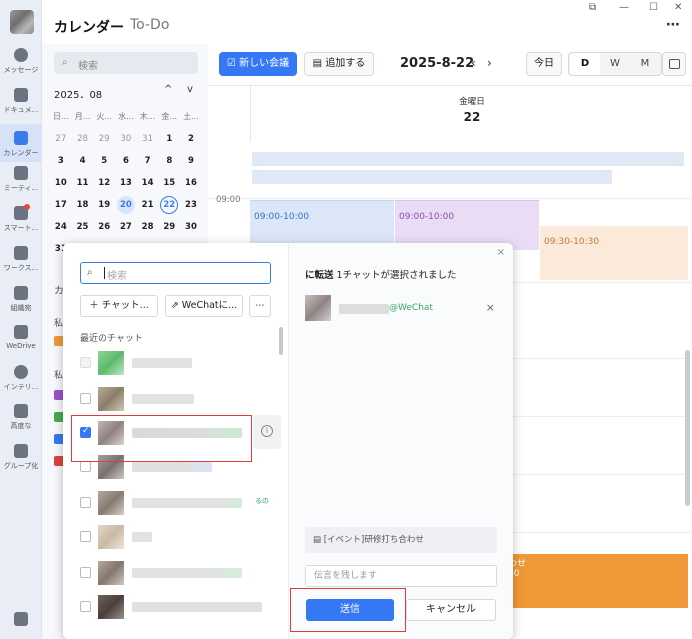 Image resolution: width=692 pixels, height=639 pixels. I want to click on calendar-day: 8, so click(169, 161).